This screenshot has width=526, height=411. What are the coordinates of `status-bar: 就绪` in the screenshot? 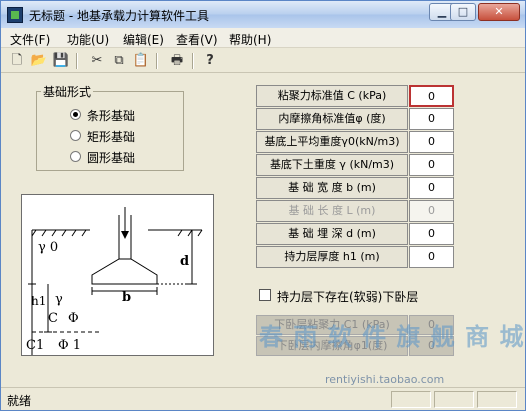 It's located at (263, 398).